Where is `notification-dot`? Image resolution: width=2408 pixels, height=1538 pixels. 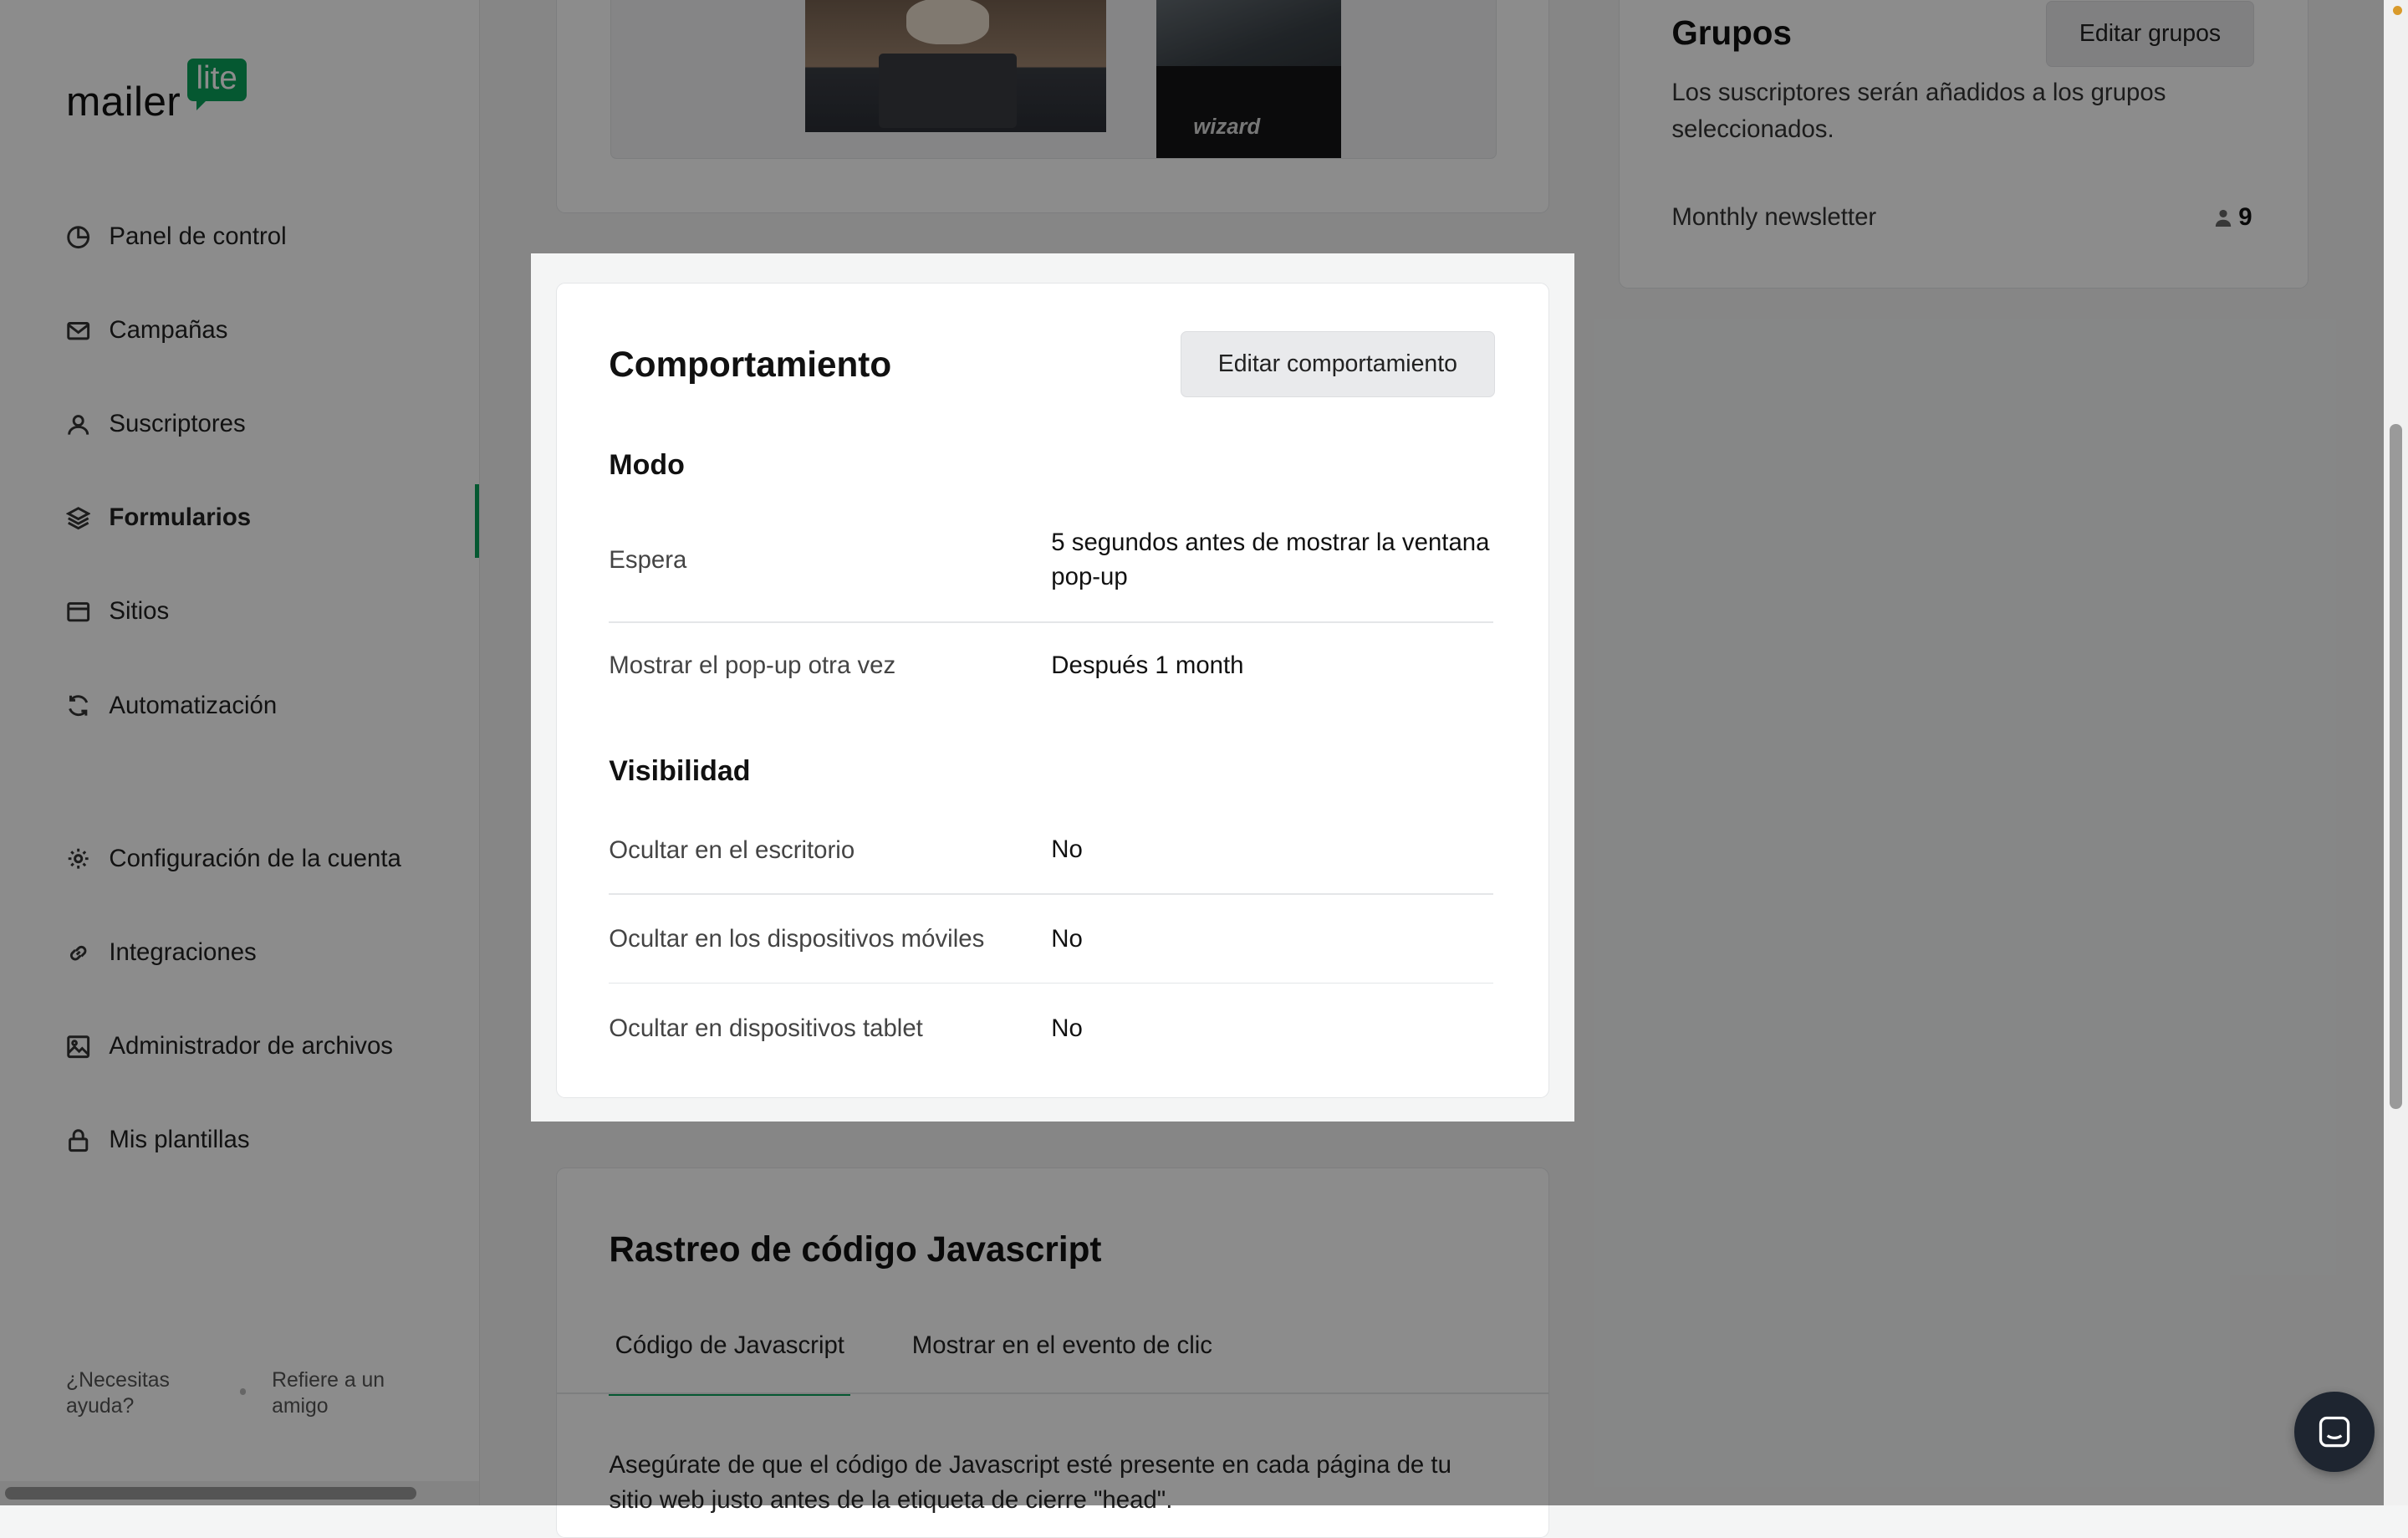 notification-dot is located at coordinates (2397, 11).